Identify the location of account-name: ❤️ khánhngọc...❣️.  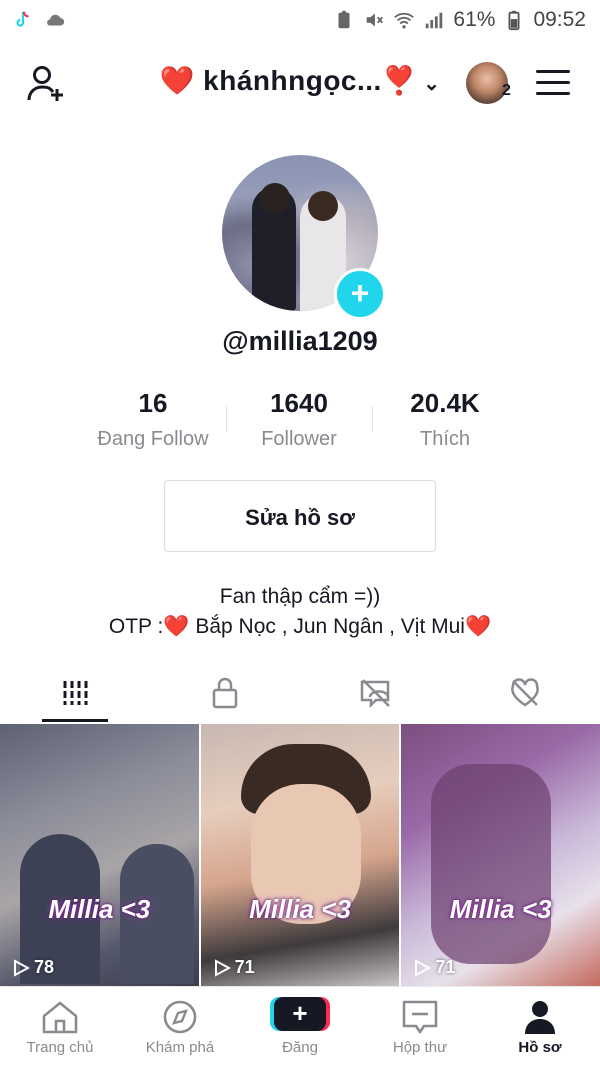
(288, 80).